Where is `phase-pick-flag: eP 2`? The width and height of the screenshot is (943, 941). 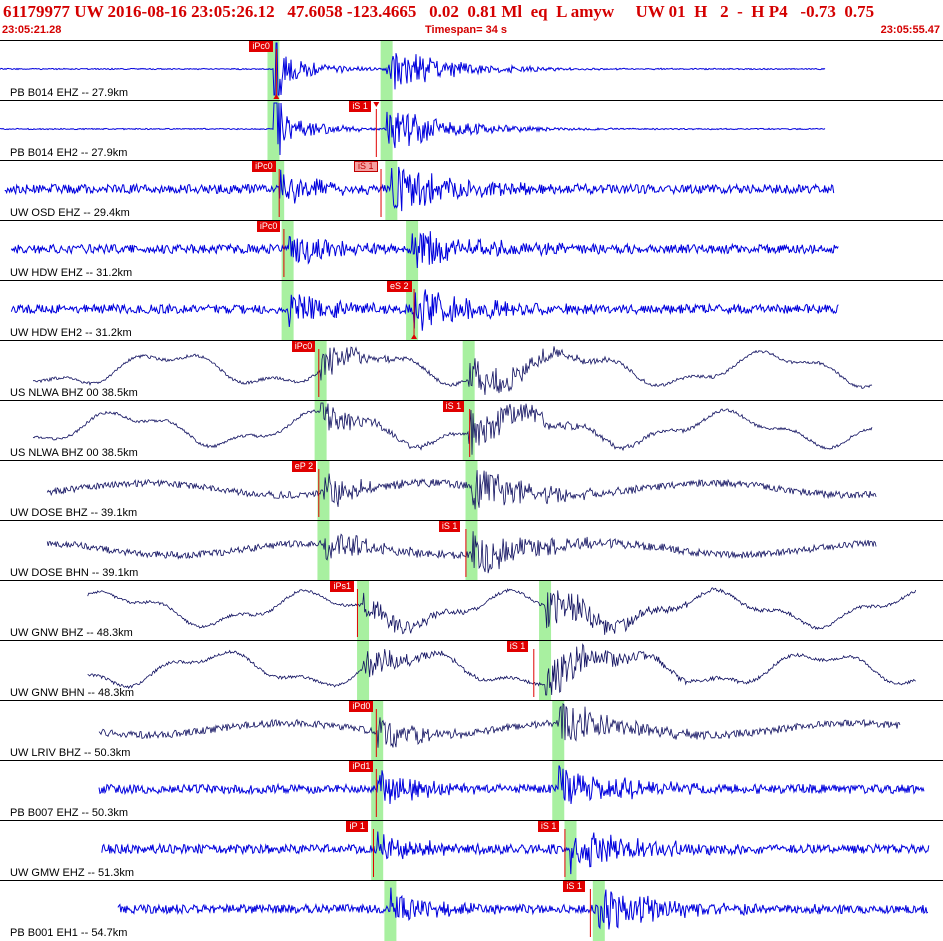
phase-pick-flag: eP 2 is located at coordinates (304, 466).